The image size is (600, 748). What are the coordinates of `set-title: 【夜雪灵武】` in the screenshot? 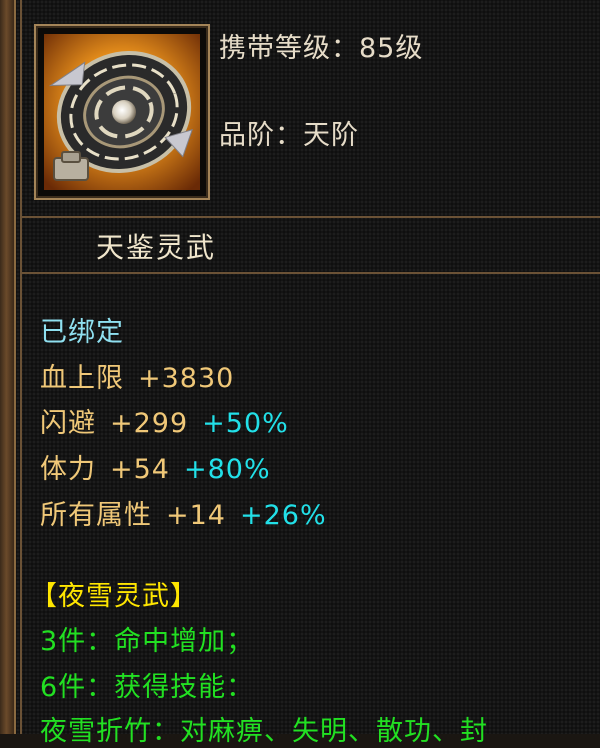 It's located at (114, 596).